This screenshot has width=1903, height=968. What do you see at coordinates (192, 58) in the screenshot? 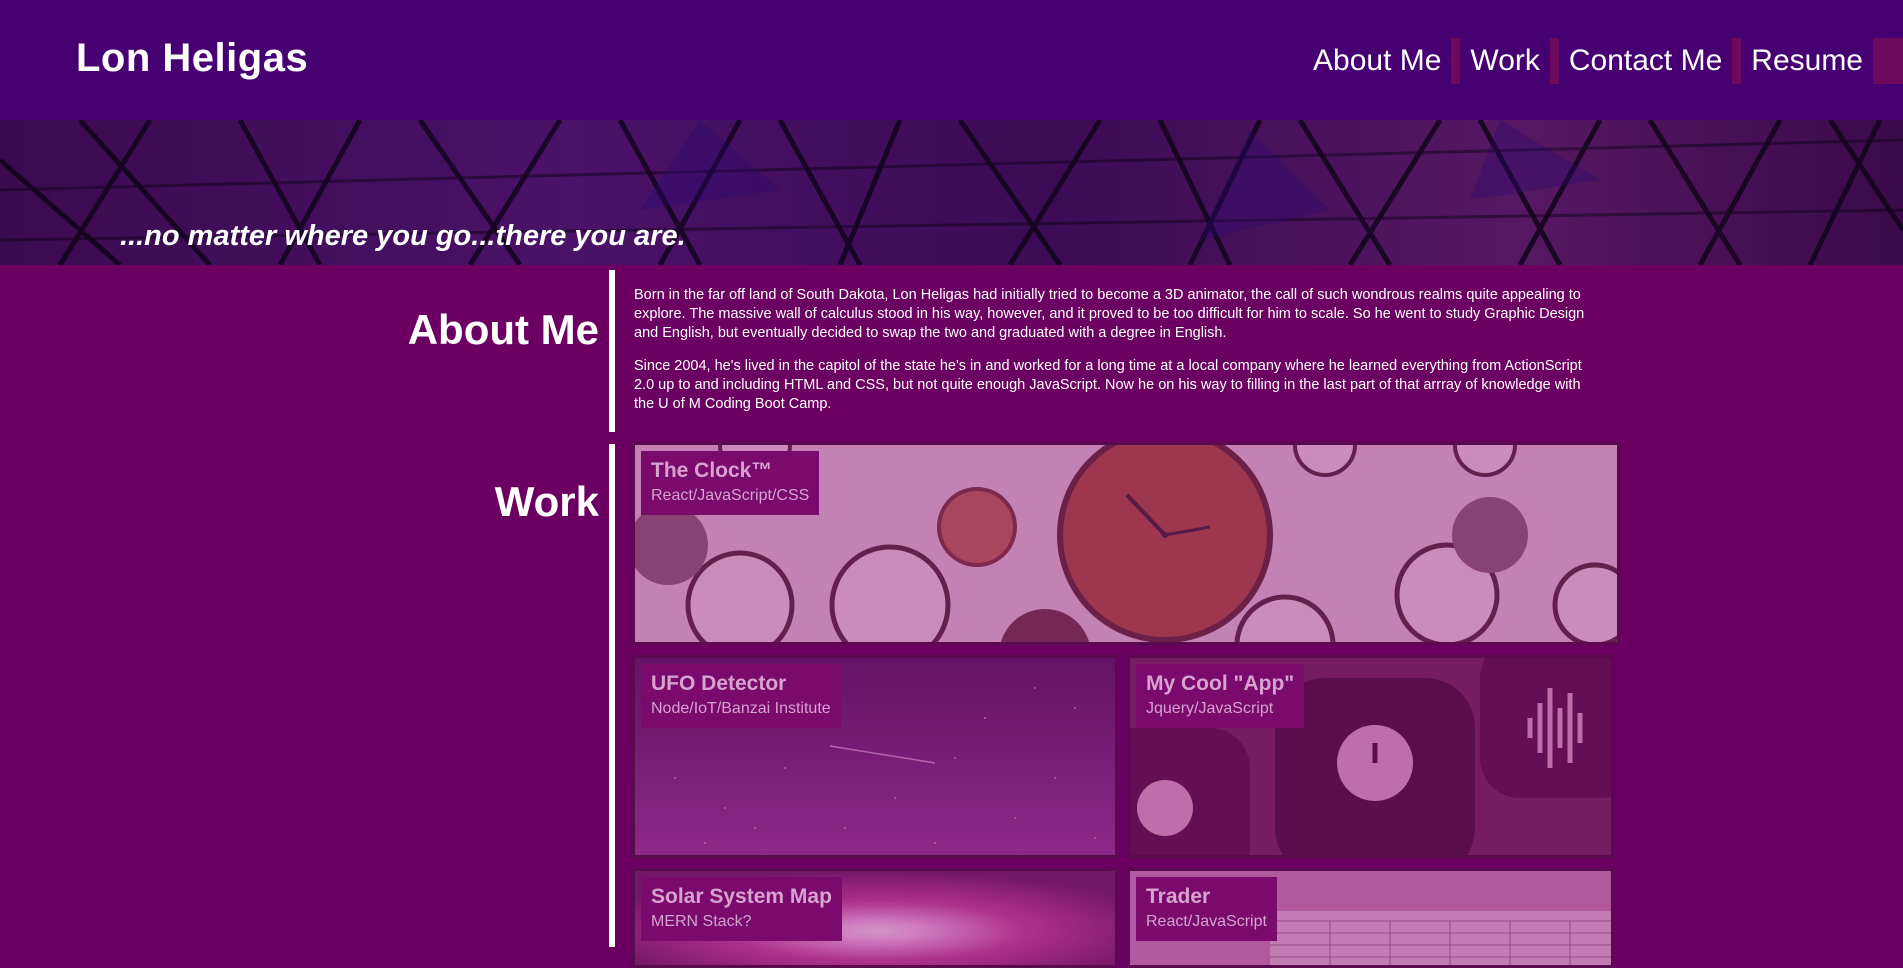
I see `site-title: Lon Heligas` at bounding box center [192, 58].